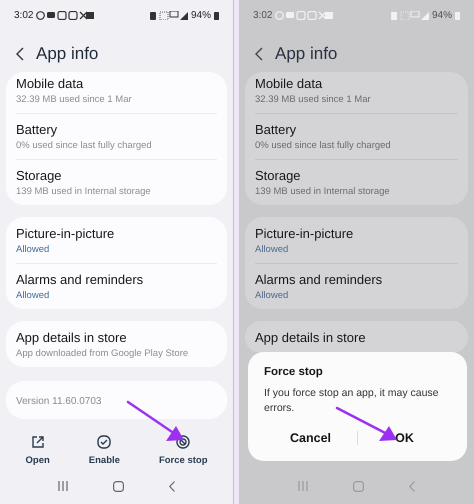  I want to click on item-subtitle: App downloaded from Google Play Store, so click(103, 353).